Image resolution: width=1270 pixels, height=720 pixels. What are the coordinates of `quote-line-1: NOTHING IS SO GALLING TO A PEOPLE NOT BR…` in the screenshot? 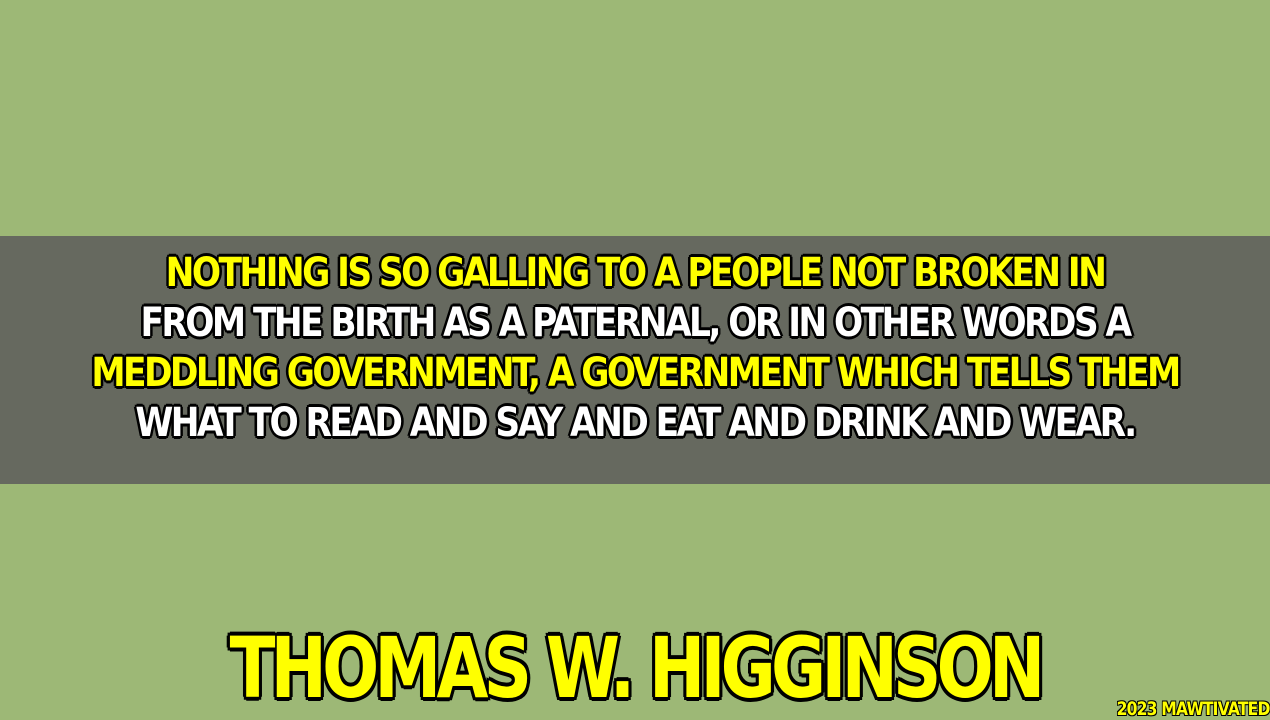 It's located at (636, 273).